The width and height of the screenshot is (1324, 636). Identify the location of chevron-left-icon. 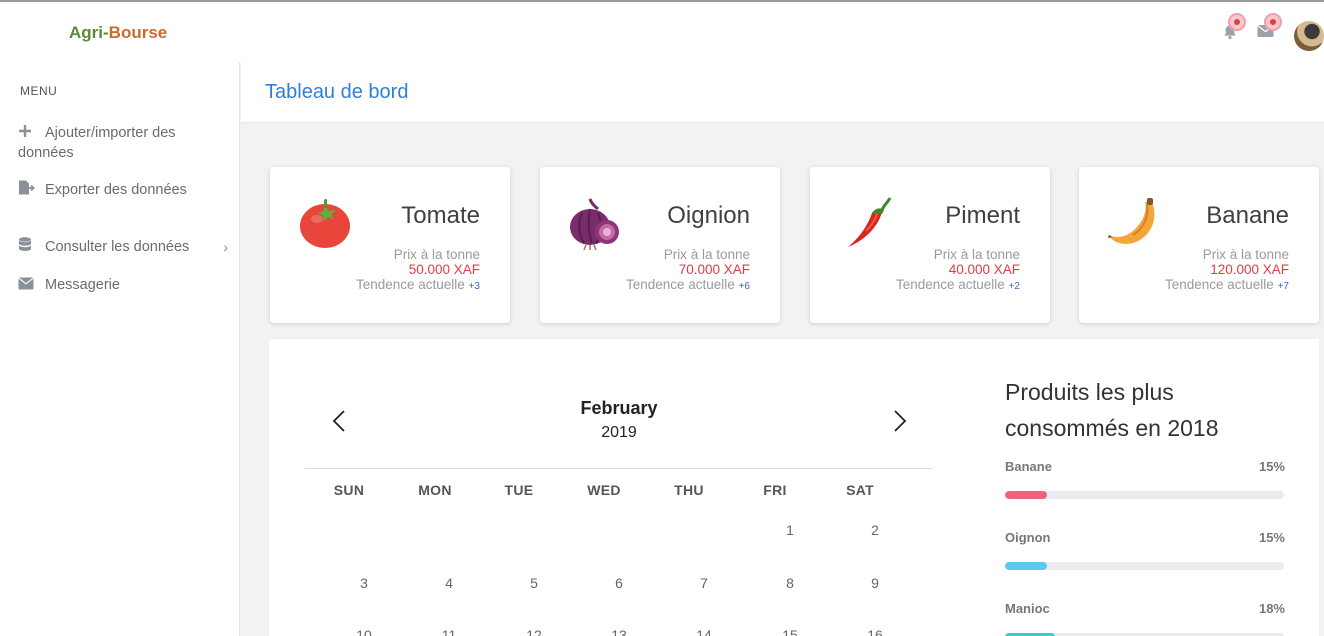
(338, 421).